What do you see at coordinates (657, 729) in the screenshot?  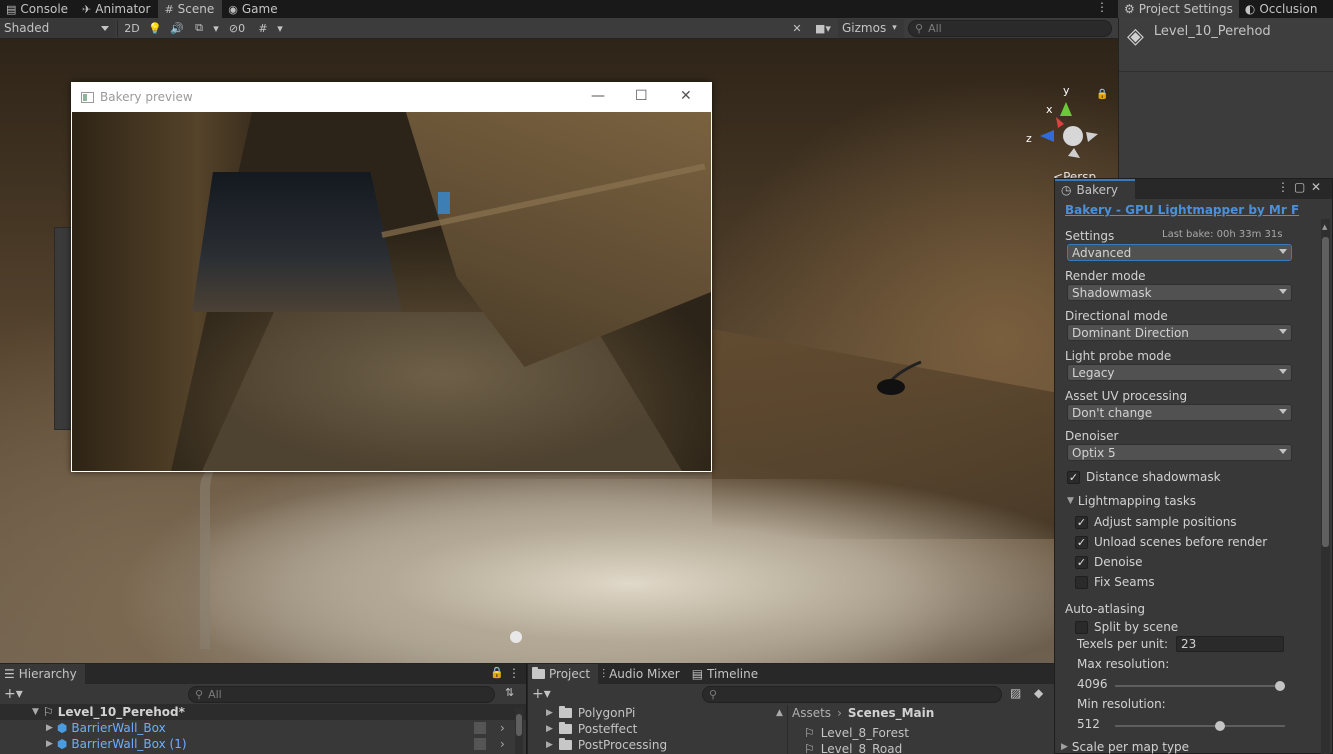 I see `folder-item: ▶ Posteffect` at bounding box center [657, 729].